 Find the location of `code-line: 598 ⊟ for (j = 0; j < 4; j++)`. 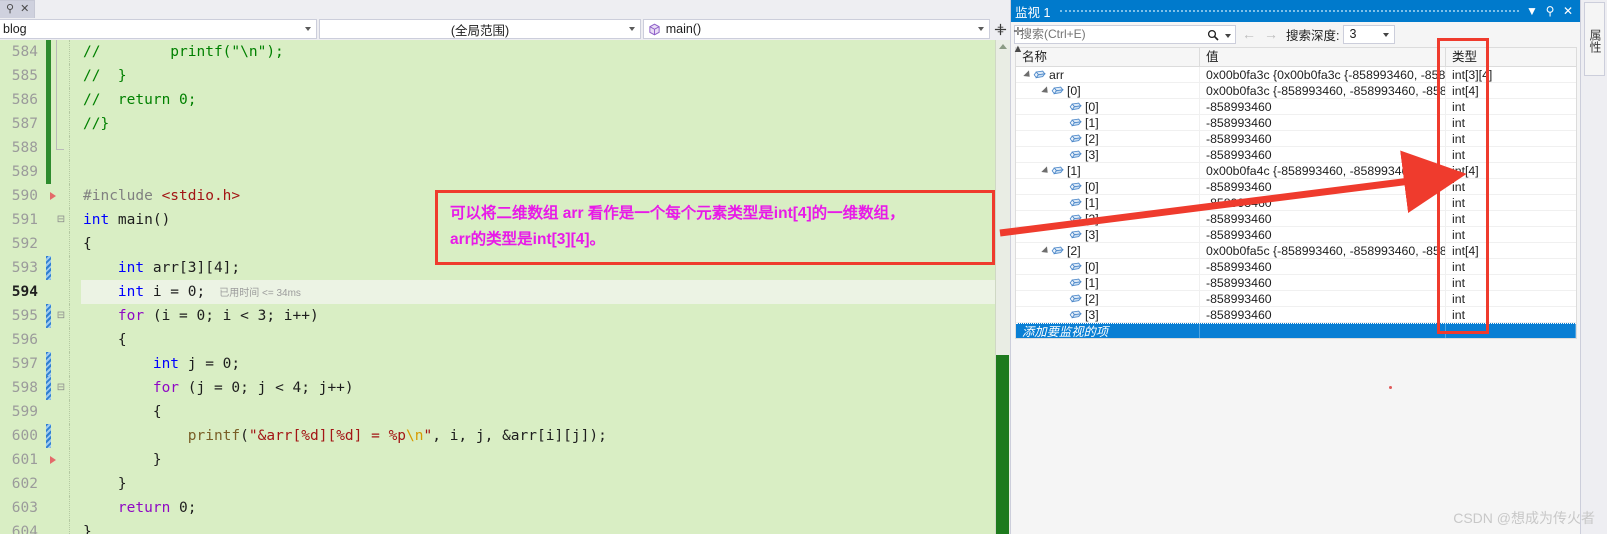

code-line: 598 ⊟ for (j = 0; j < 4; j++) is located at coordinates (505, 388).